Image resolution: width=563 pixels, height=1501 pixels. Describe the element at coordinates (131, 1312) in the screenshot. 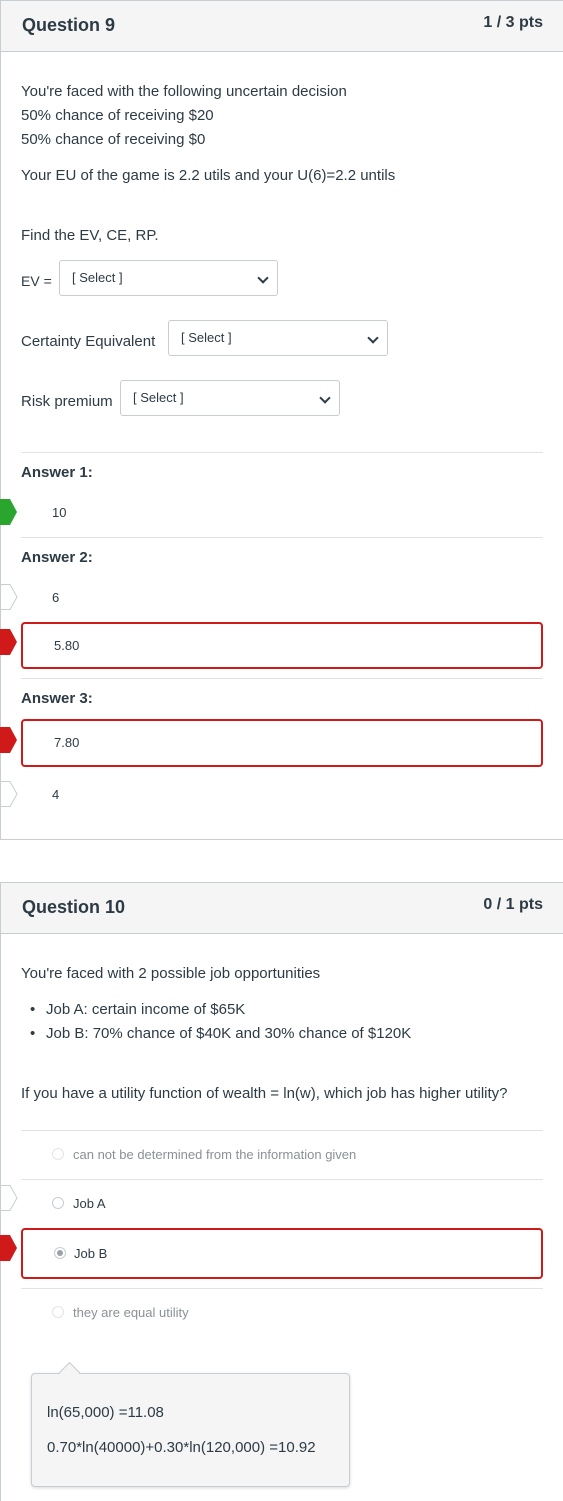

I see `option-4-label: they are equal utility` at that location.